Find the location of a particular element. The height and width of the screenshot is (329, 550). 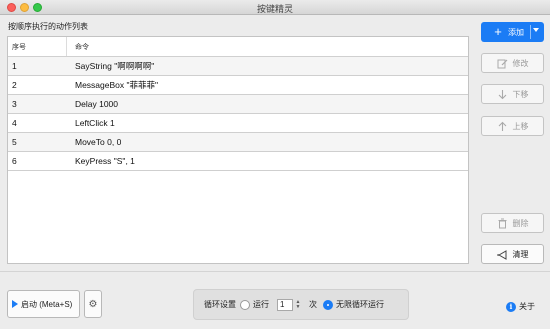

info-icon: i is located at coordinates (511, 306).